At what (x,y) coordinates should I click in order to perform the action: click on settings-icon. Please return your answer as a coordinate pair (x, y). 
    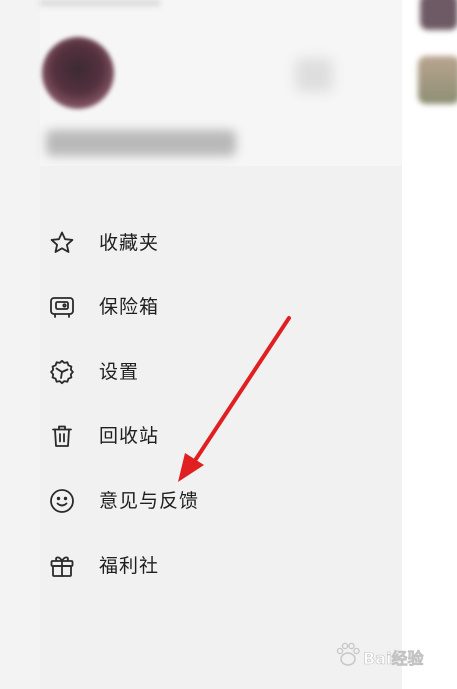
    Looking at the image, I should click on (62, 372).